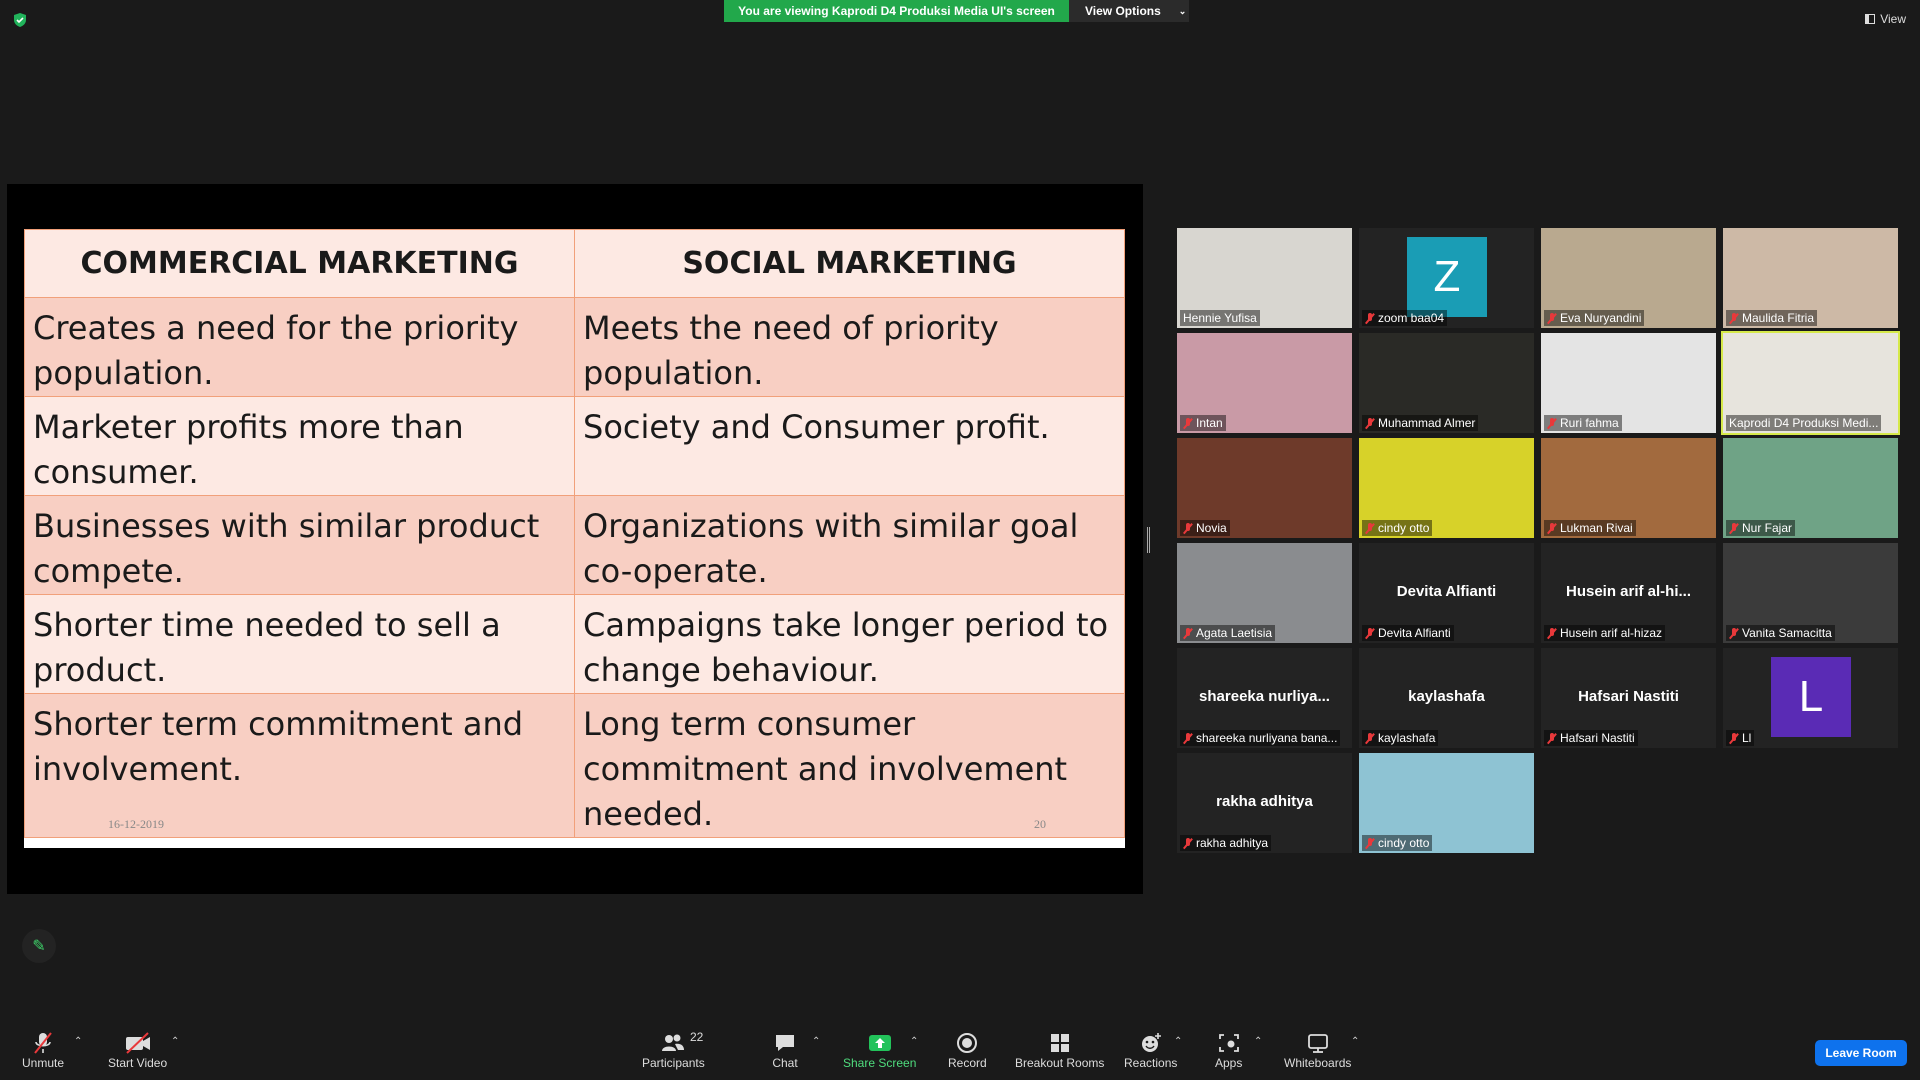  I want to click on whiteboards-button: Whiteboards, so click(1317, 1050).